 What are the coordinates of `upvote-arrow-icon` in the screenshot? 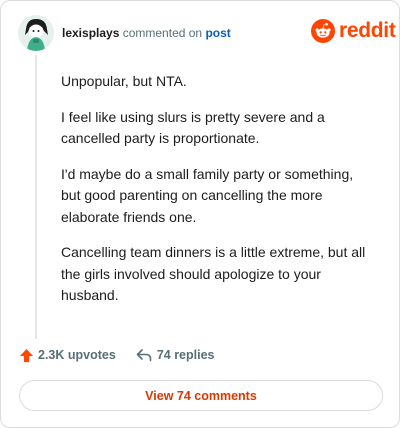 It's located at (26, 355).